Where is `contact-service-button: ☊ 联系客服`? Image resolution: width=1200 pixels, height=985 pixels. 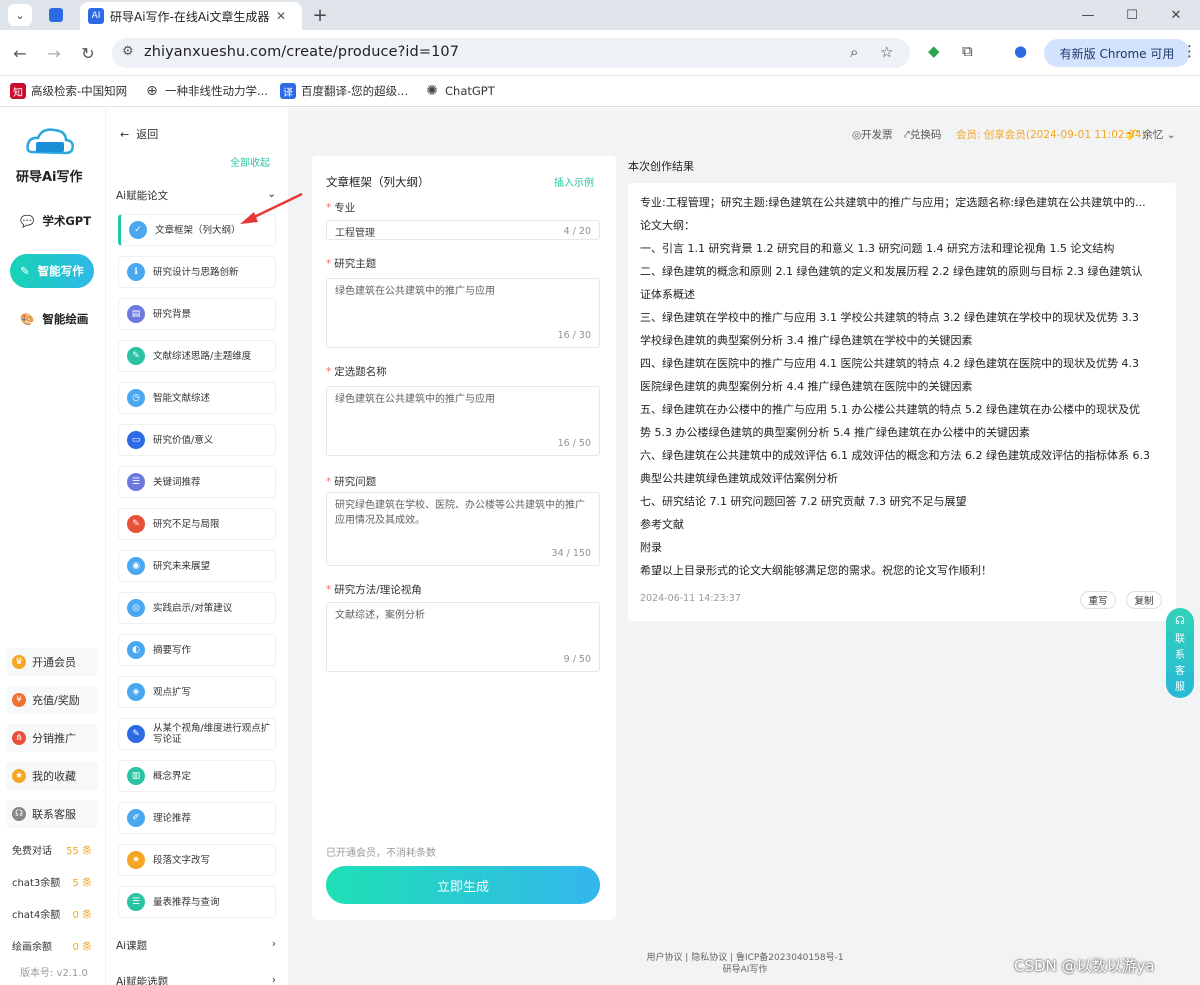
contact-service-button: ☊ 联系客服 is located at coordinates (52, 814).